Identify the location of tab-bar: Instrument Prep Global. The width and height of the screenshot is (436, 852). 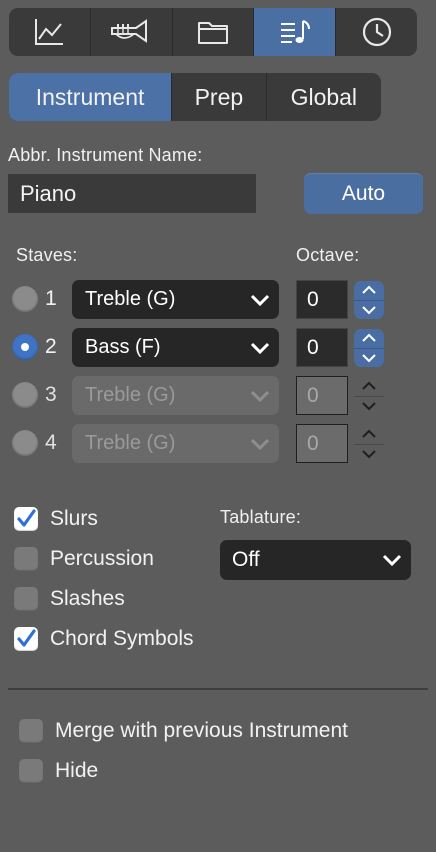
(195, 97).